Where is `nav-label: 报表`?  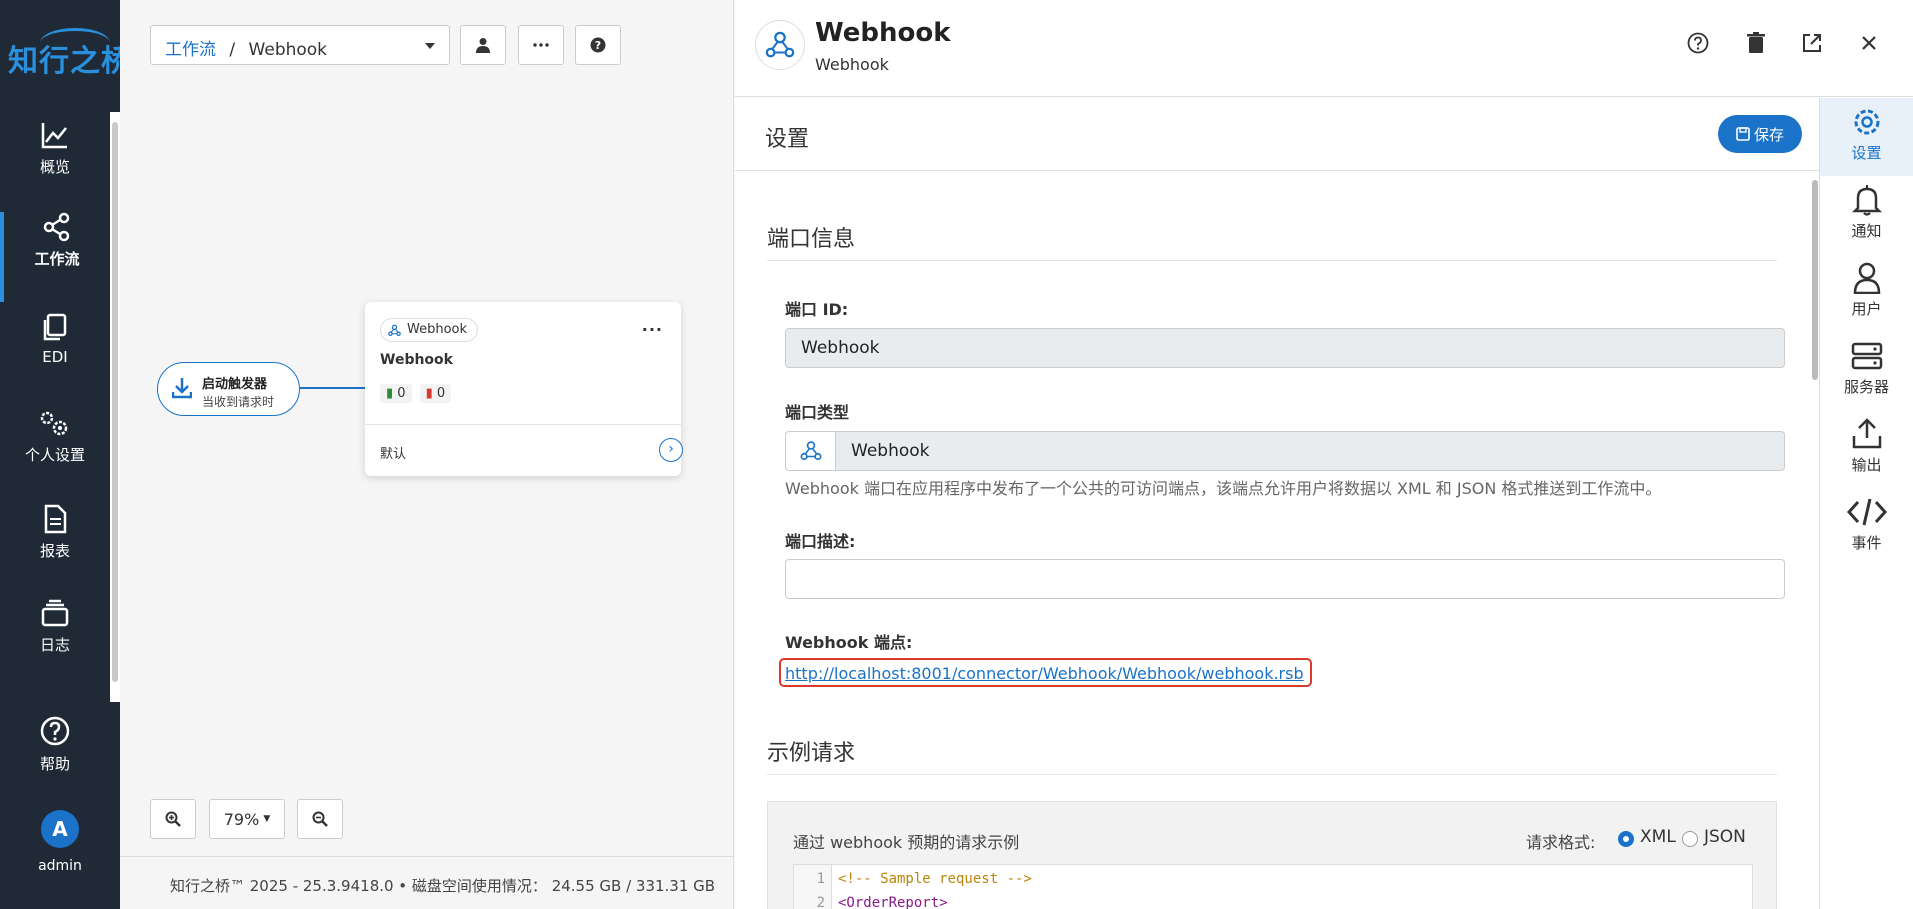
nav-label: 报表 is located at coordinates (54, 551).